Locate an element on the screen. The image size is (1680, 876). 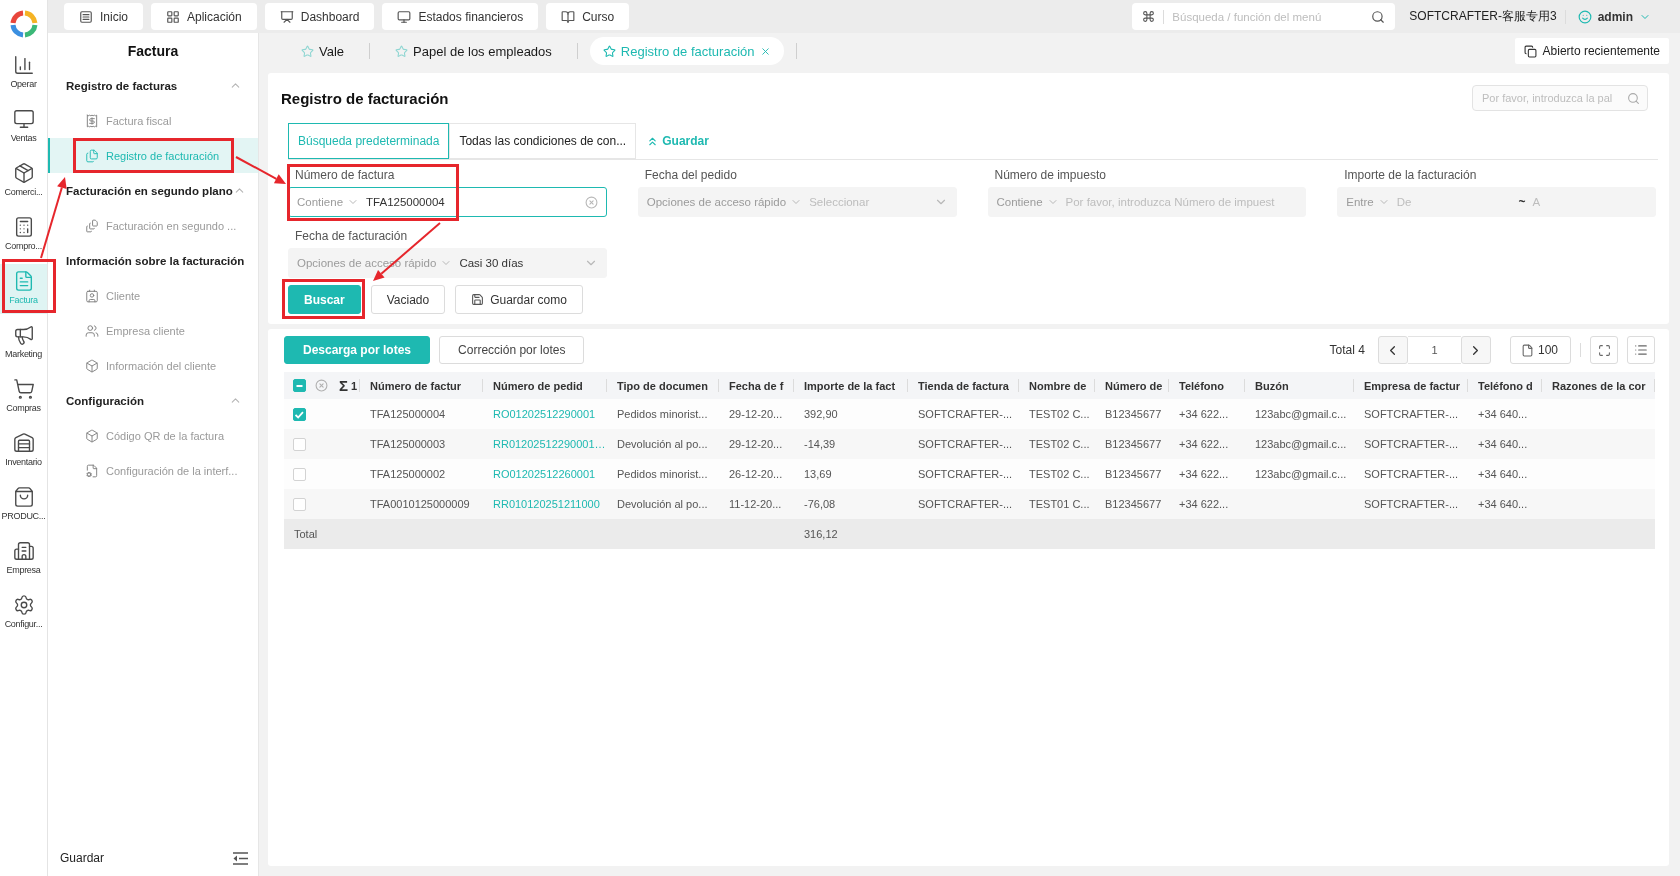
app-logo is located at coordinates (23, 24).